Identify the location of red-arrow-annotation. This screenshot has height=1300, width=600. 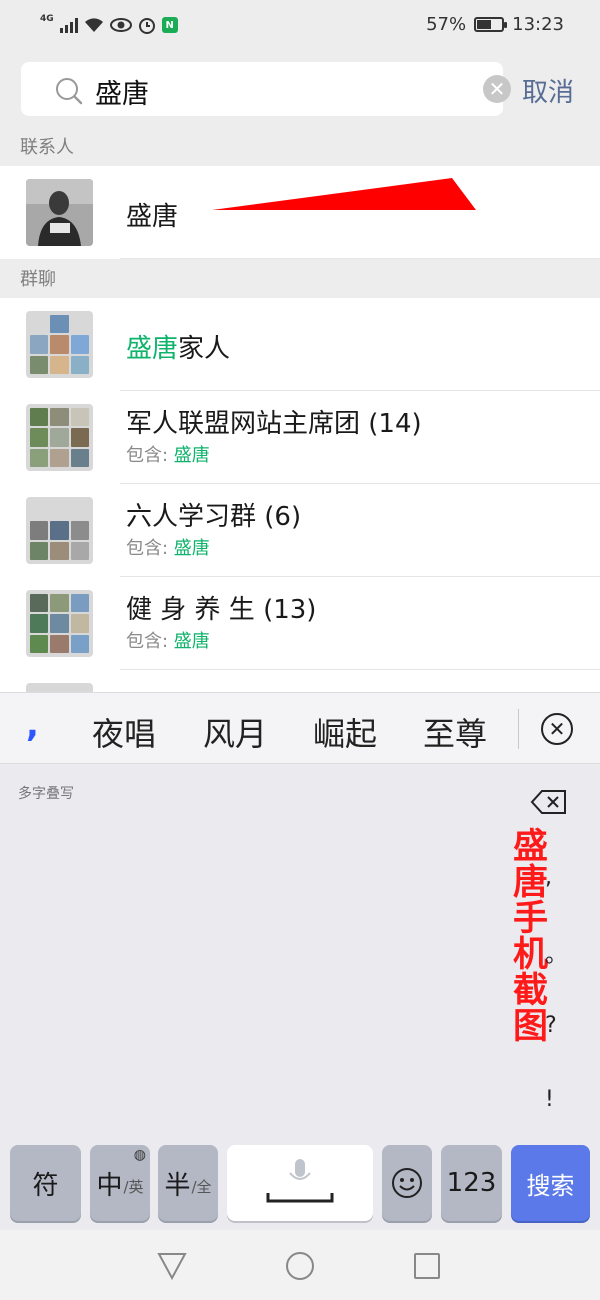
(344, 194).